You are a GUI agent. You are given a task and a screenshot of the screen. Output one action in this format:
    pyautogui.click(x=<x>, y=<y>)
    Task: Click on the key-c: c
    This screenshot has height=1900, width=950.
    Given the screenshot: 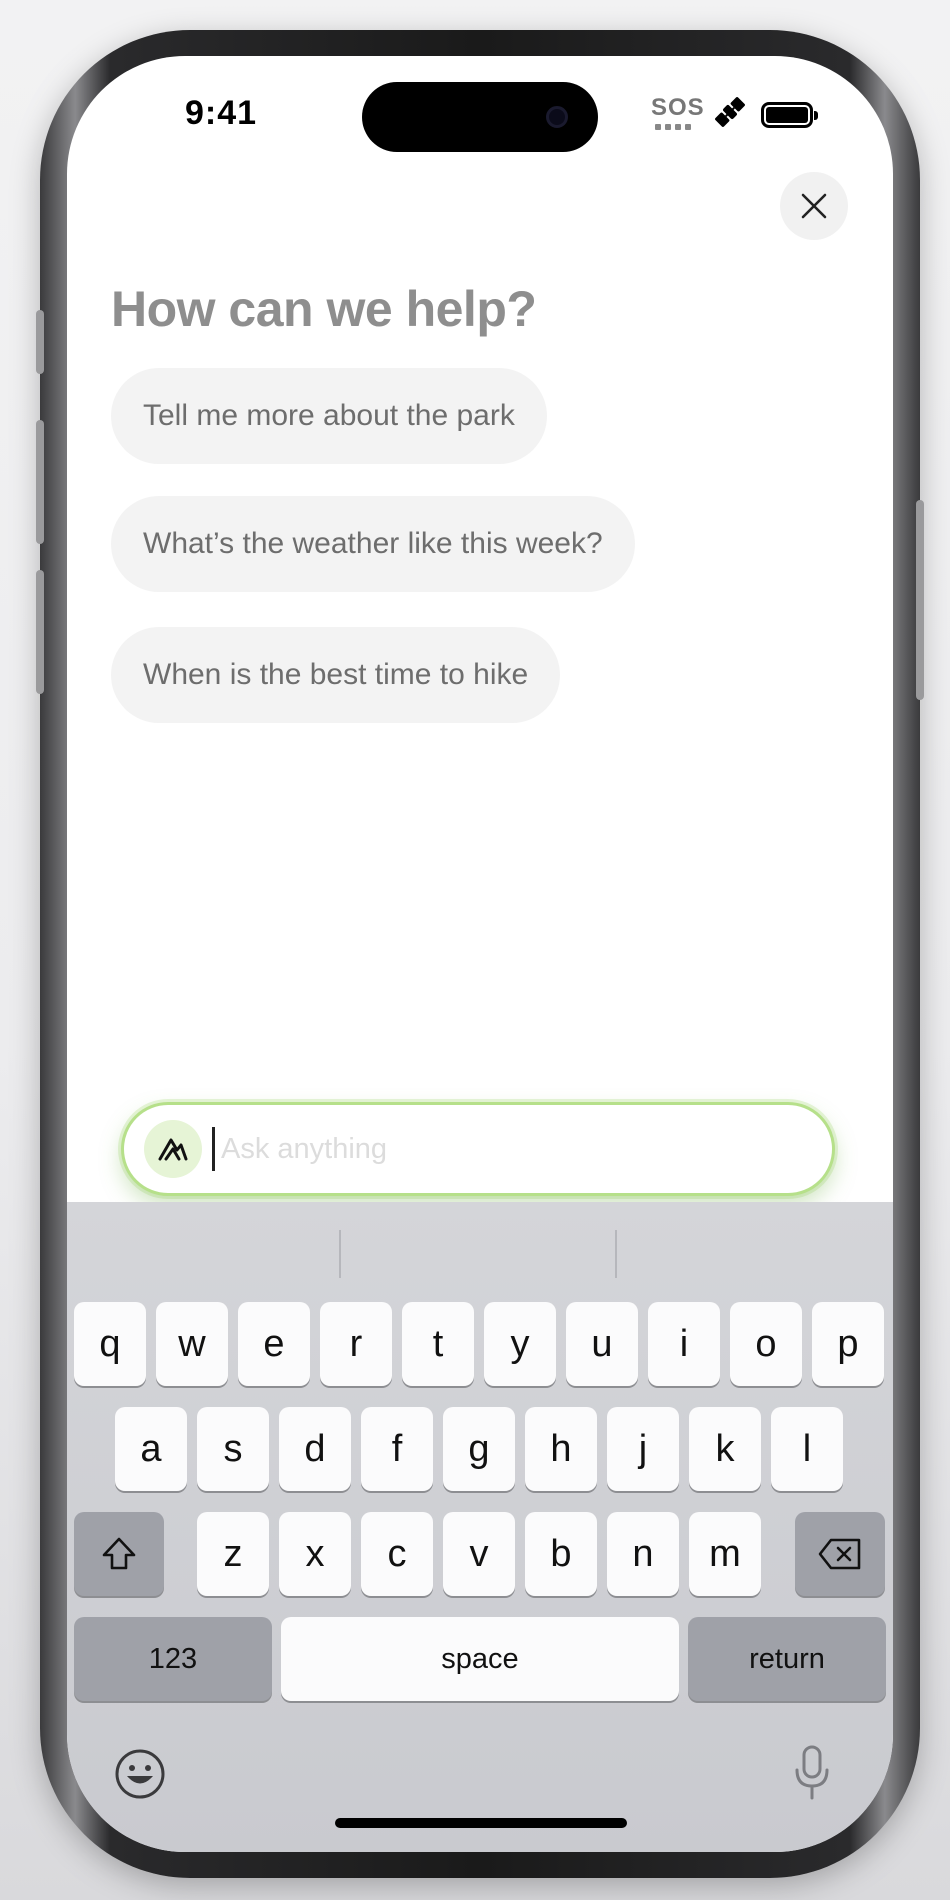 What is the action you would take?
    pyautogui.click(x=397, y=1554)
    